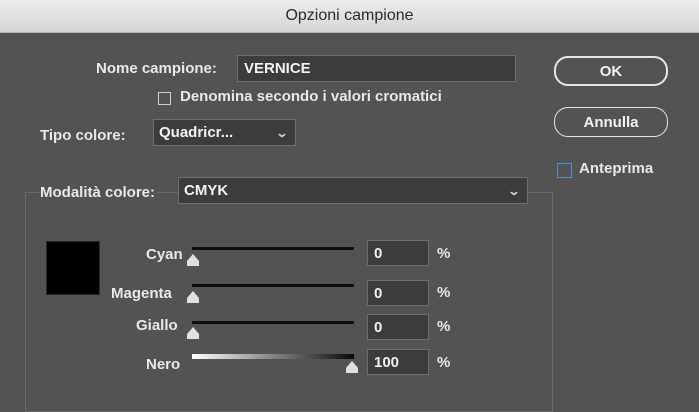  Describe the element at coordinates (311, 96) in the screenshot. I see `name-by-value-label: Denomina secondo i valori cromatici` at that location.